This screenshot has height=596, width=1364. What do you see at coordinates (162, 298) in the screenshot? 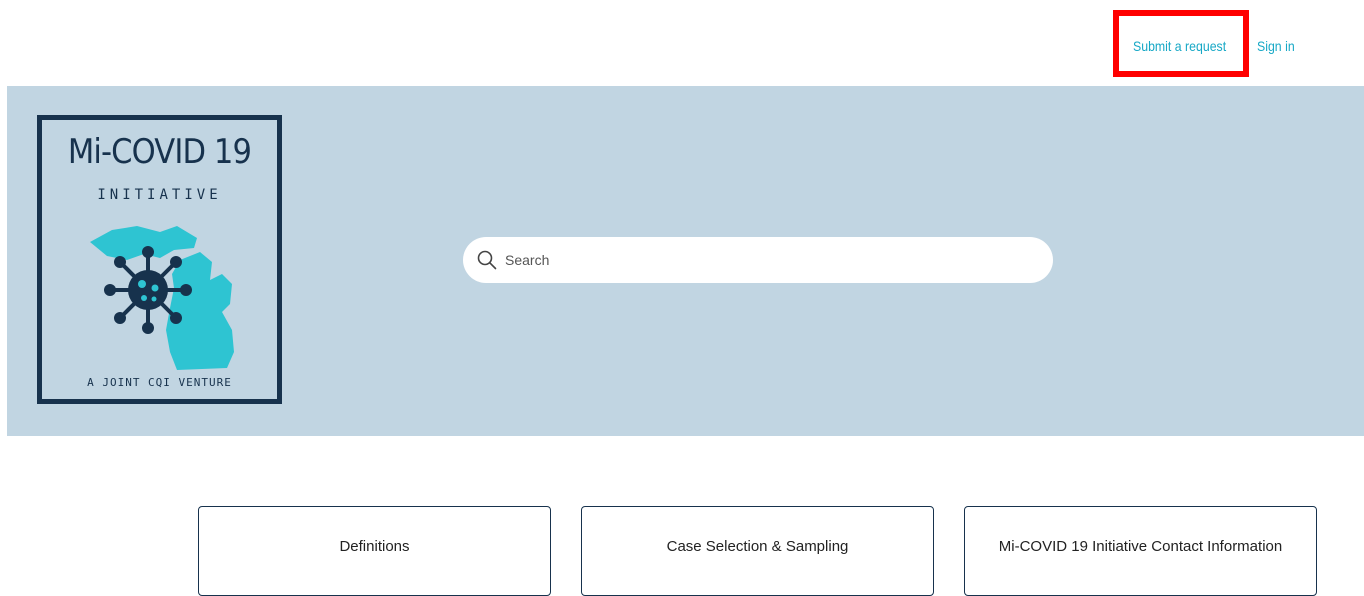
I see `michigan-virus-icon` at bounding box center [162, 298].